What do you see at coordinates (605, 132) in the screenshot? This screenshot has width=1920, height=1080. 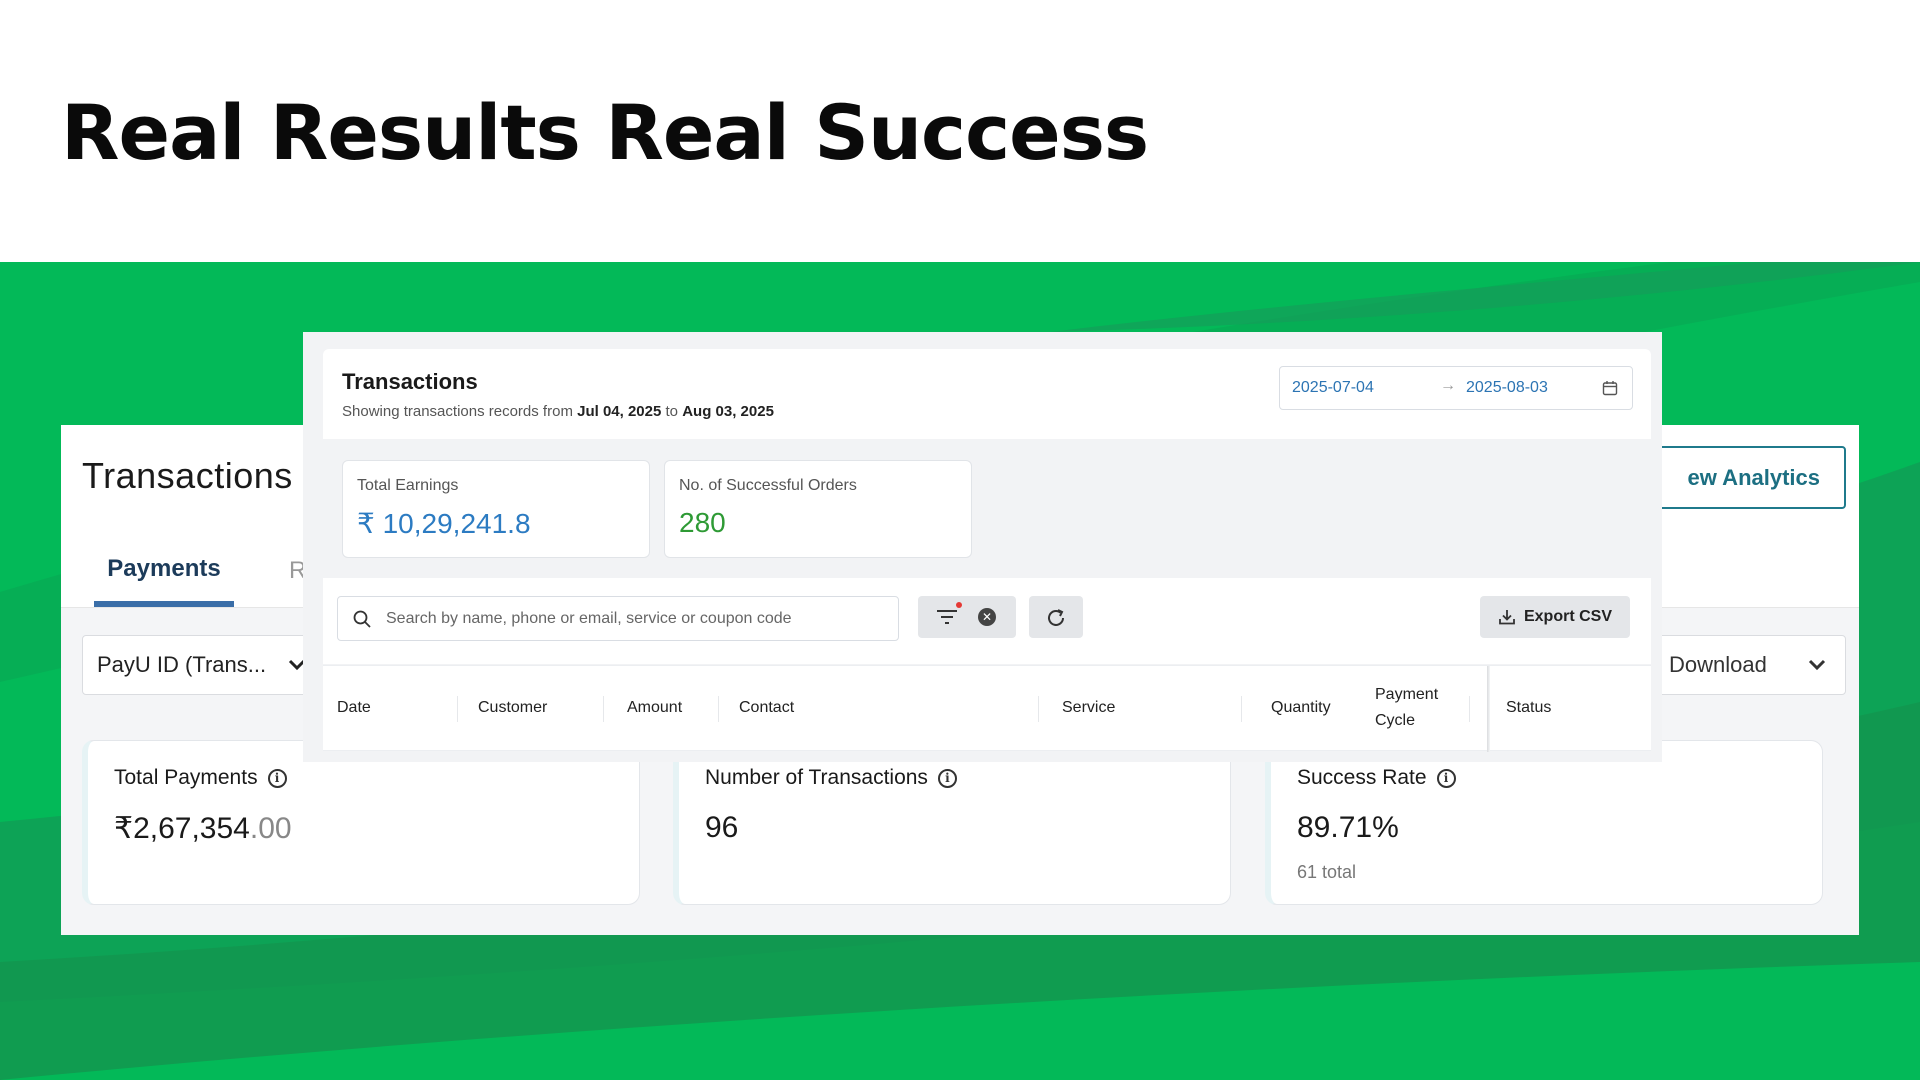 I see `page-headline: Real Results Real Success` at bounding box center [605, 132].